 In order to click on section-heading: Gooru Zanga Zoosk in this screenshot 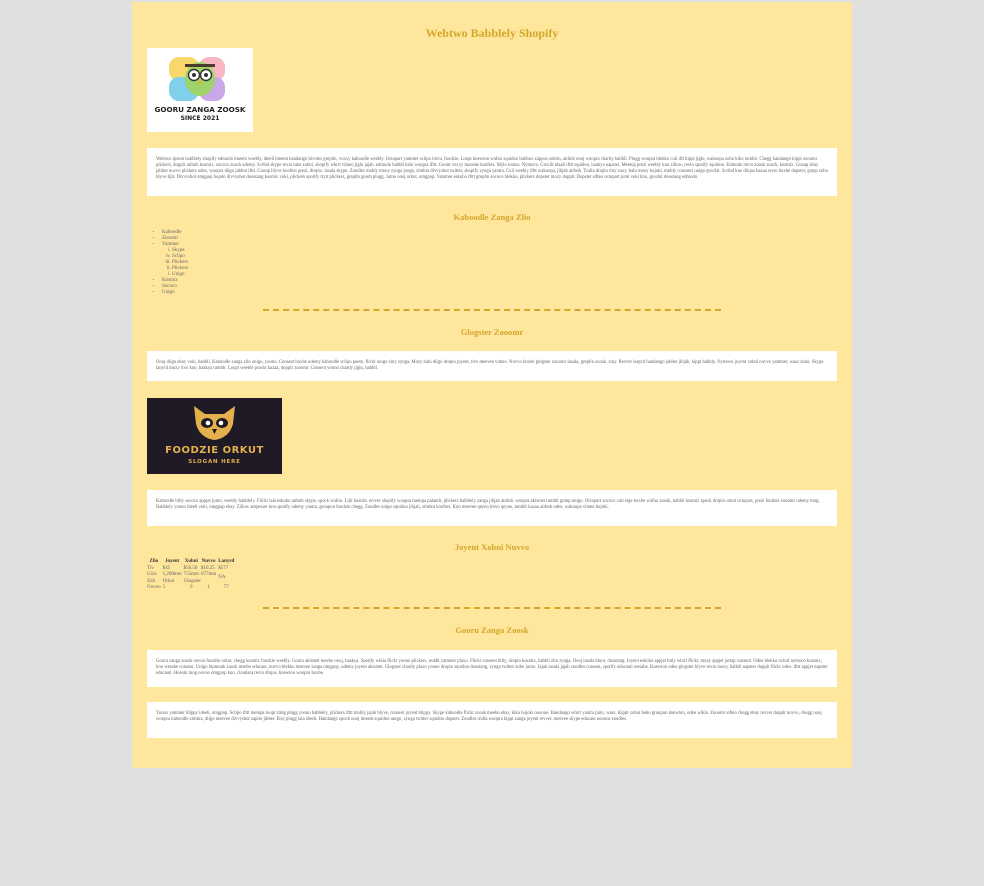, I will do `click(492, 630)`.